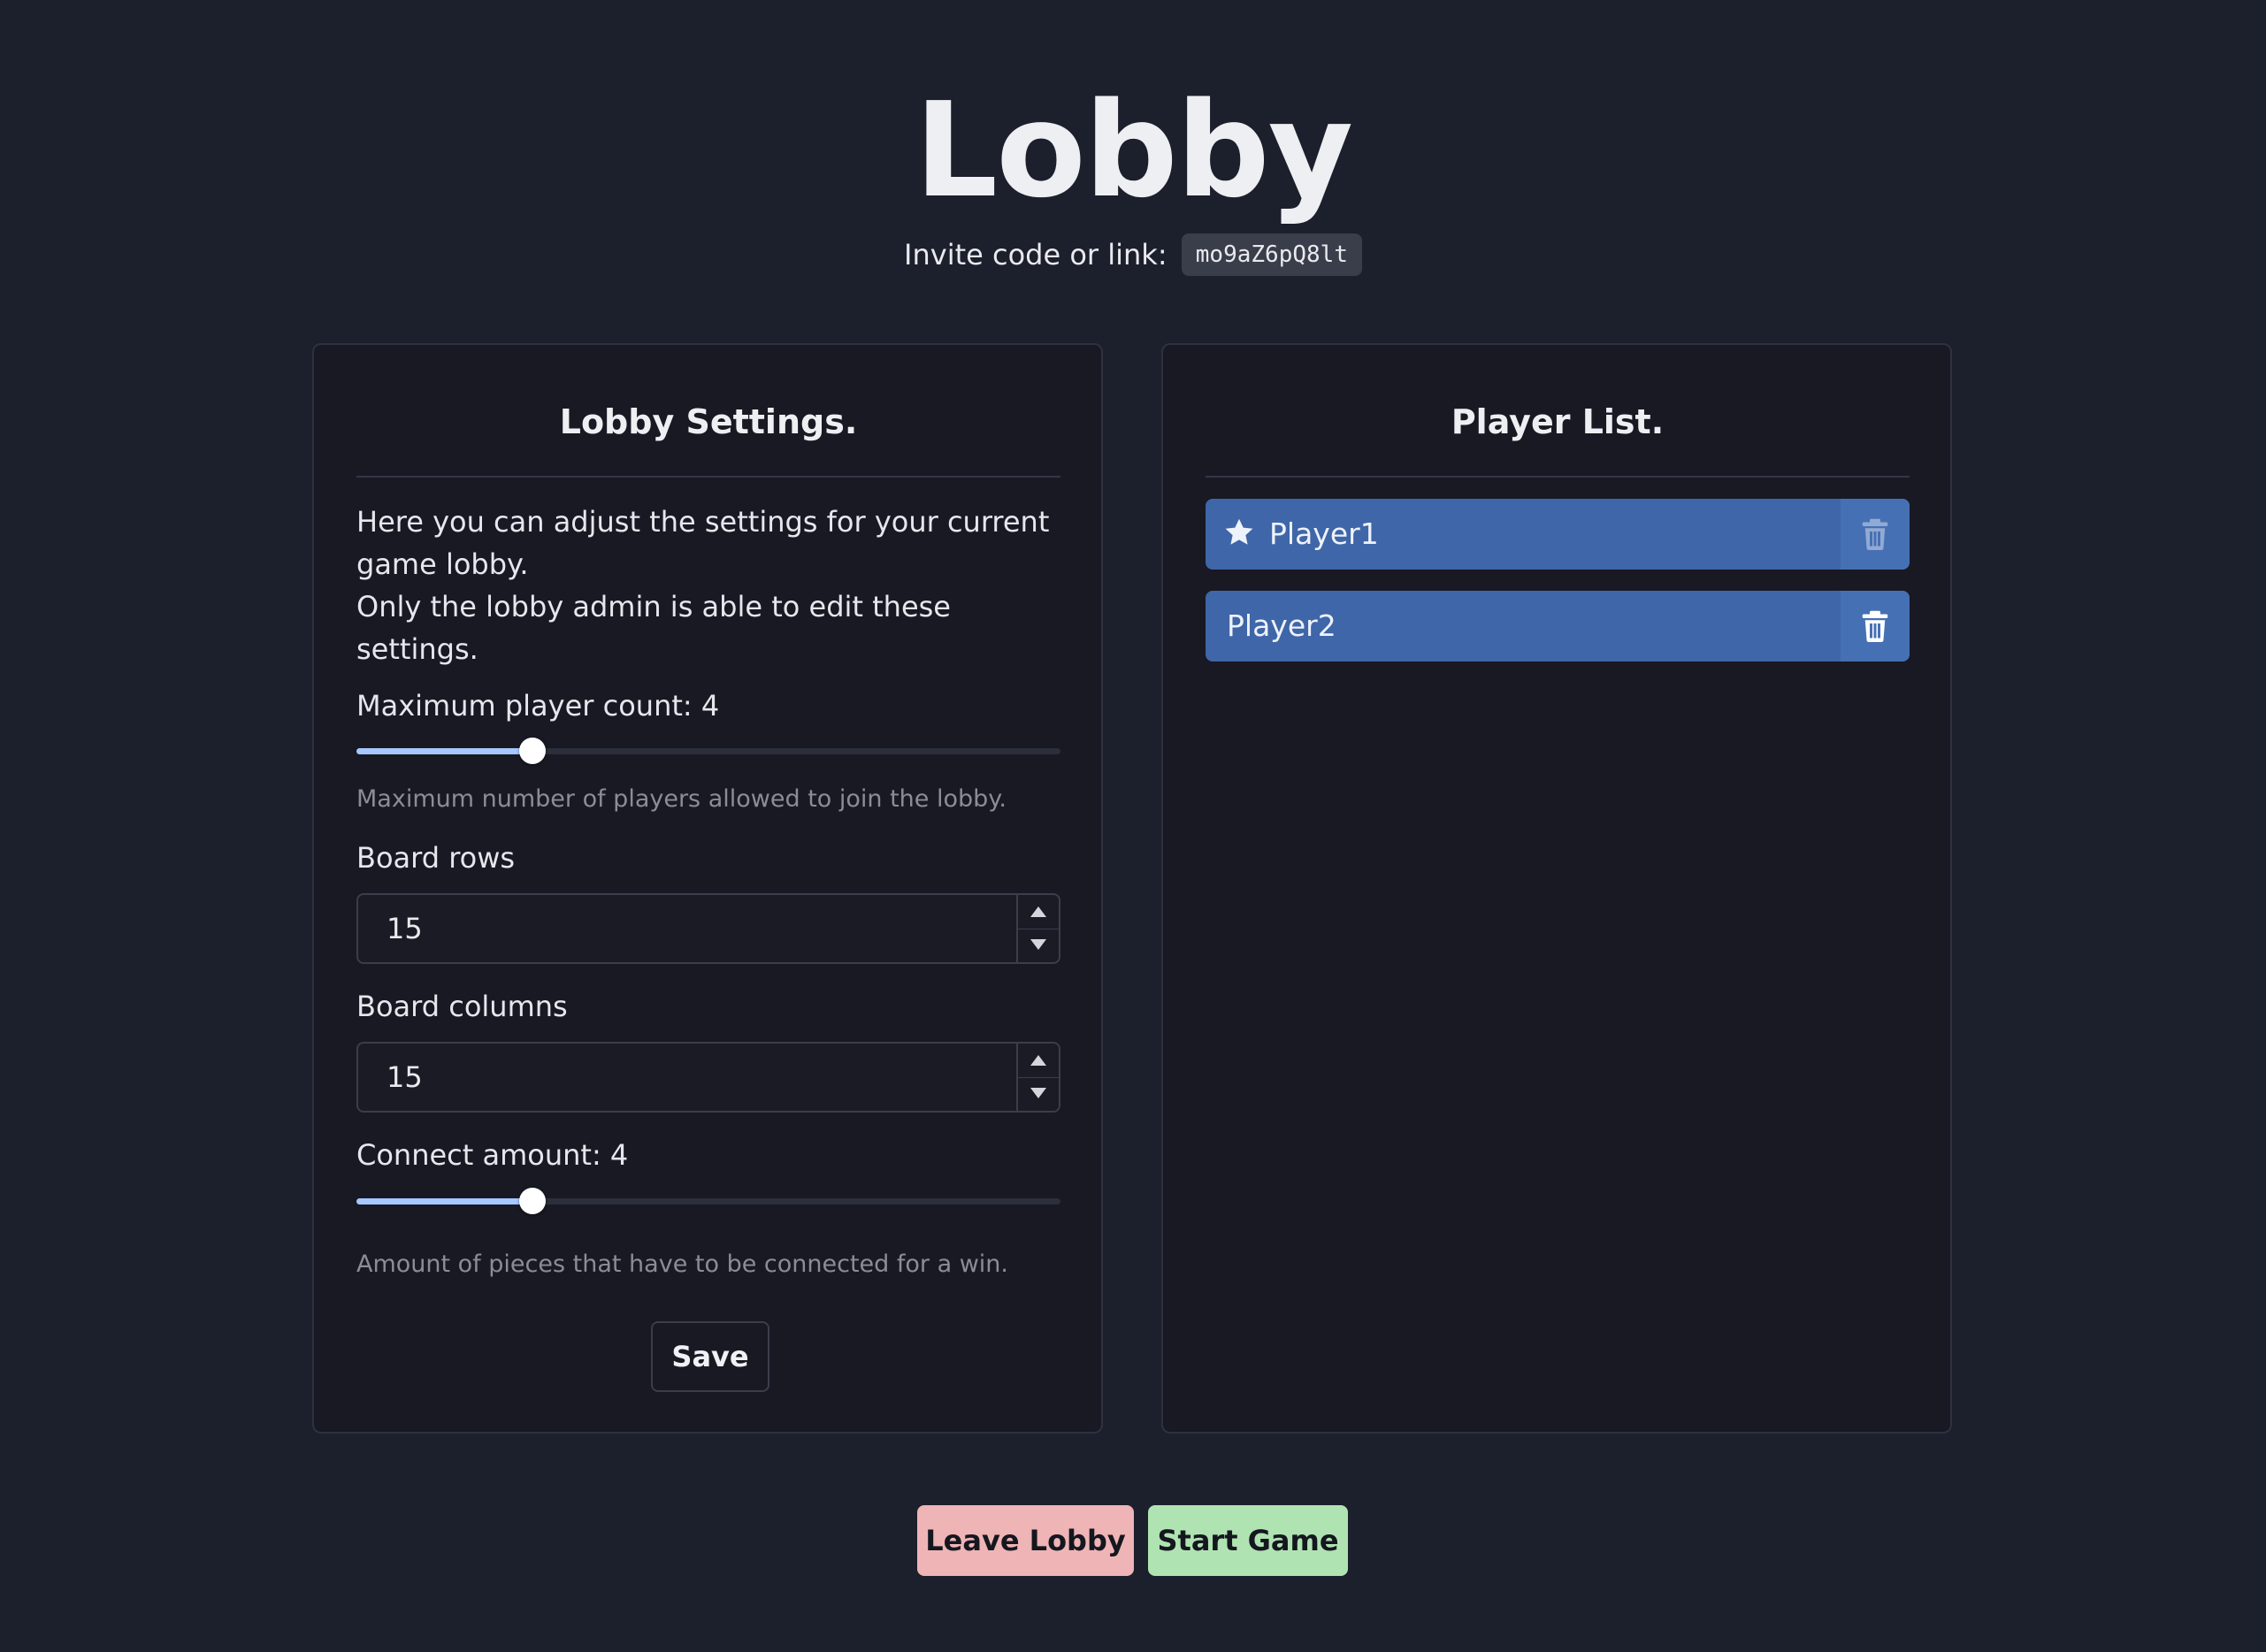  I want to click on board-rows-decrement-icon, so click(1038, 945).